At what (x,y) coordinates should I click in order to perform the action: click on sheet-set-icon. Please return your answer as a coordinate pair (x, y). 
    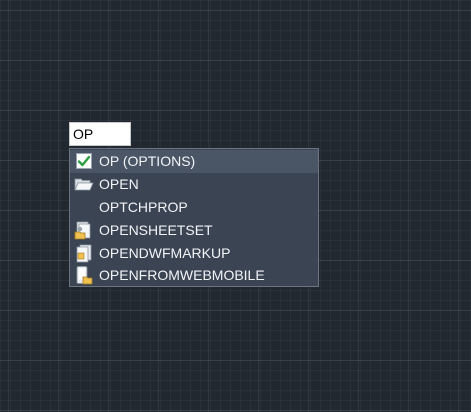
    Looking at the image, I should click on (84, 230).